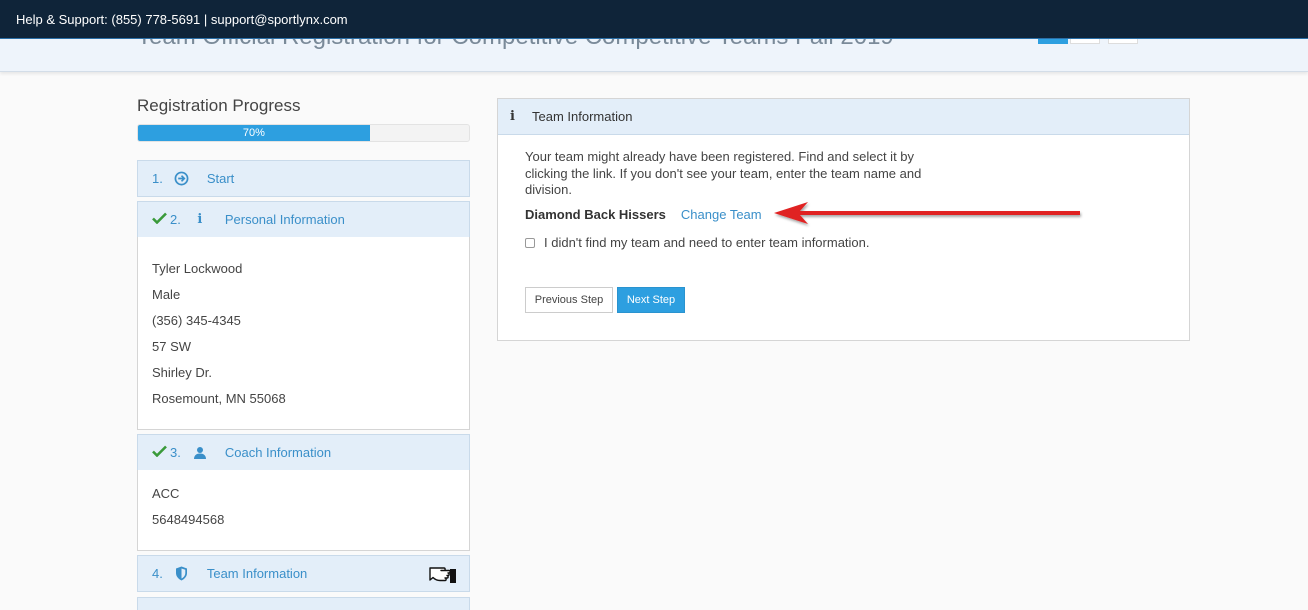  I want to click on progress-bar: 70%, so click(303, 133).